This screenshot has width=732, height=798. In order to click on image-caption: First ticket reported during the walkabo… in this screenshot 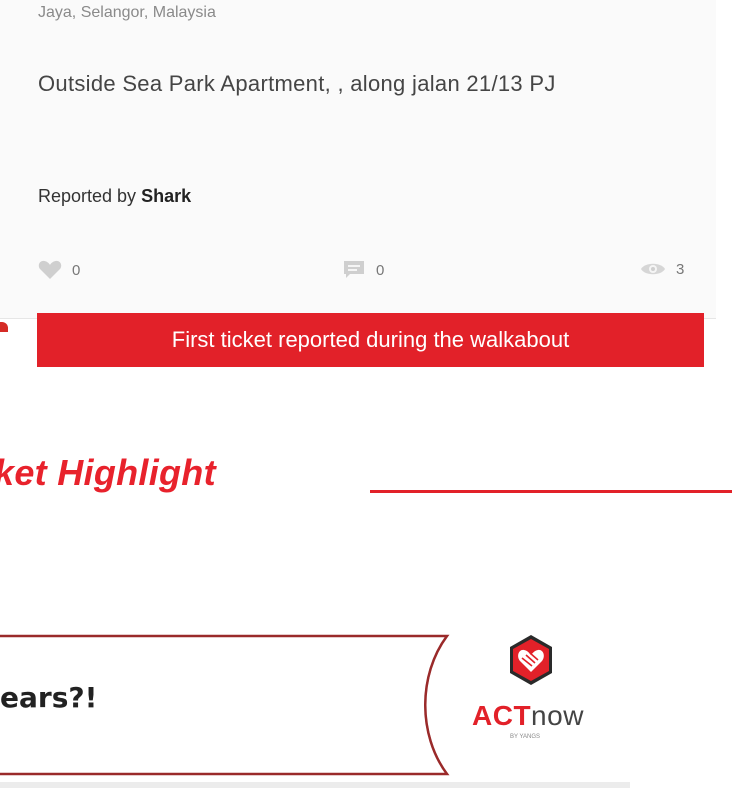, I will do `click(370, 340)`.